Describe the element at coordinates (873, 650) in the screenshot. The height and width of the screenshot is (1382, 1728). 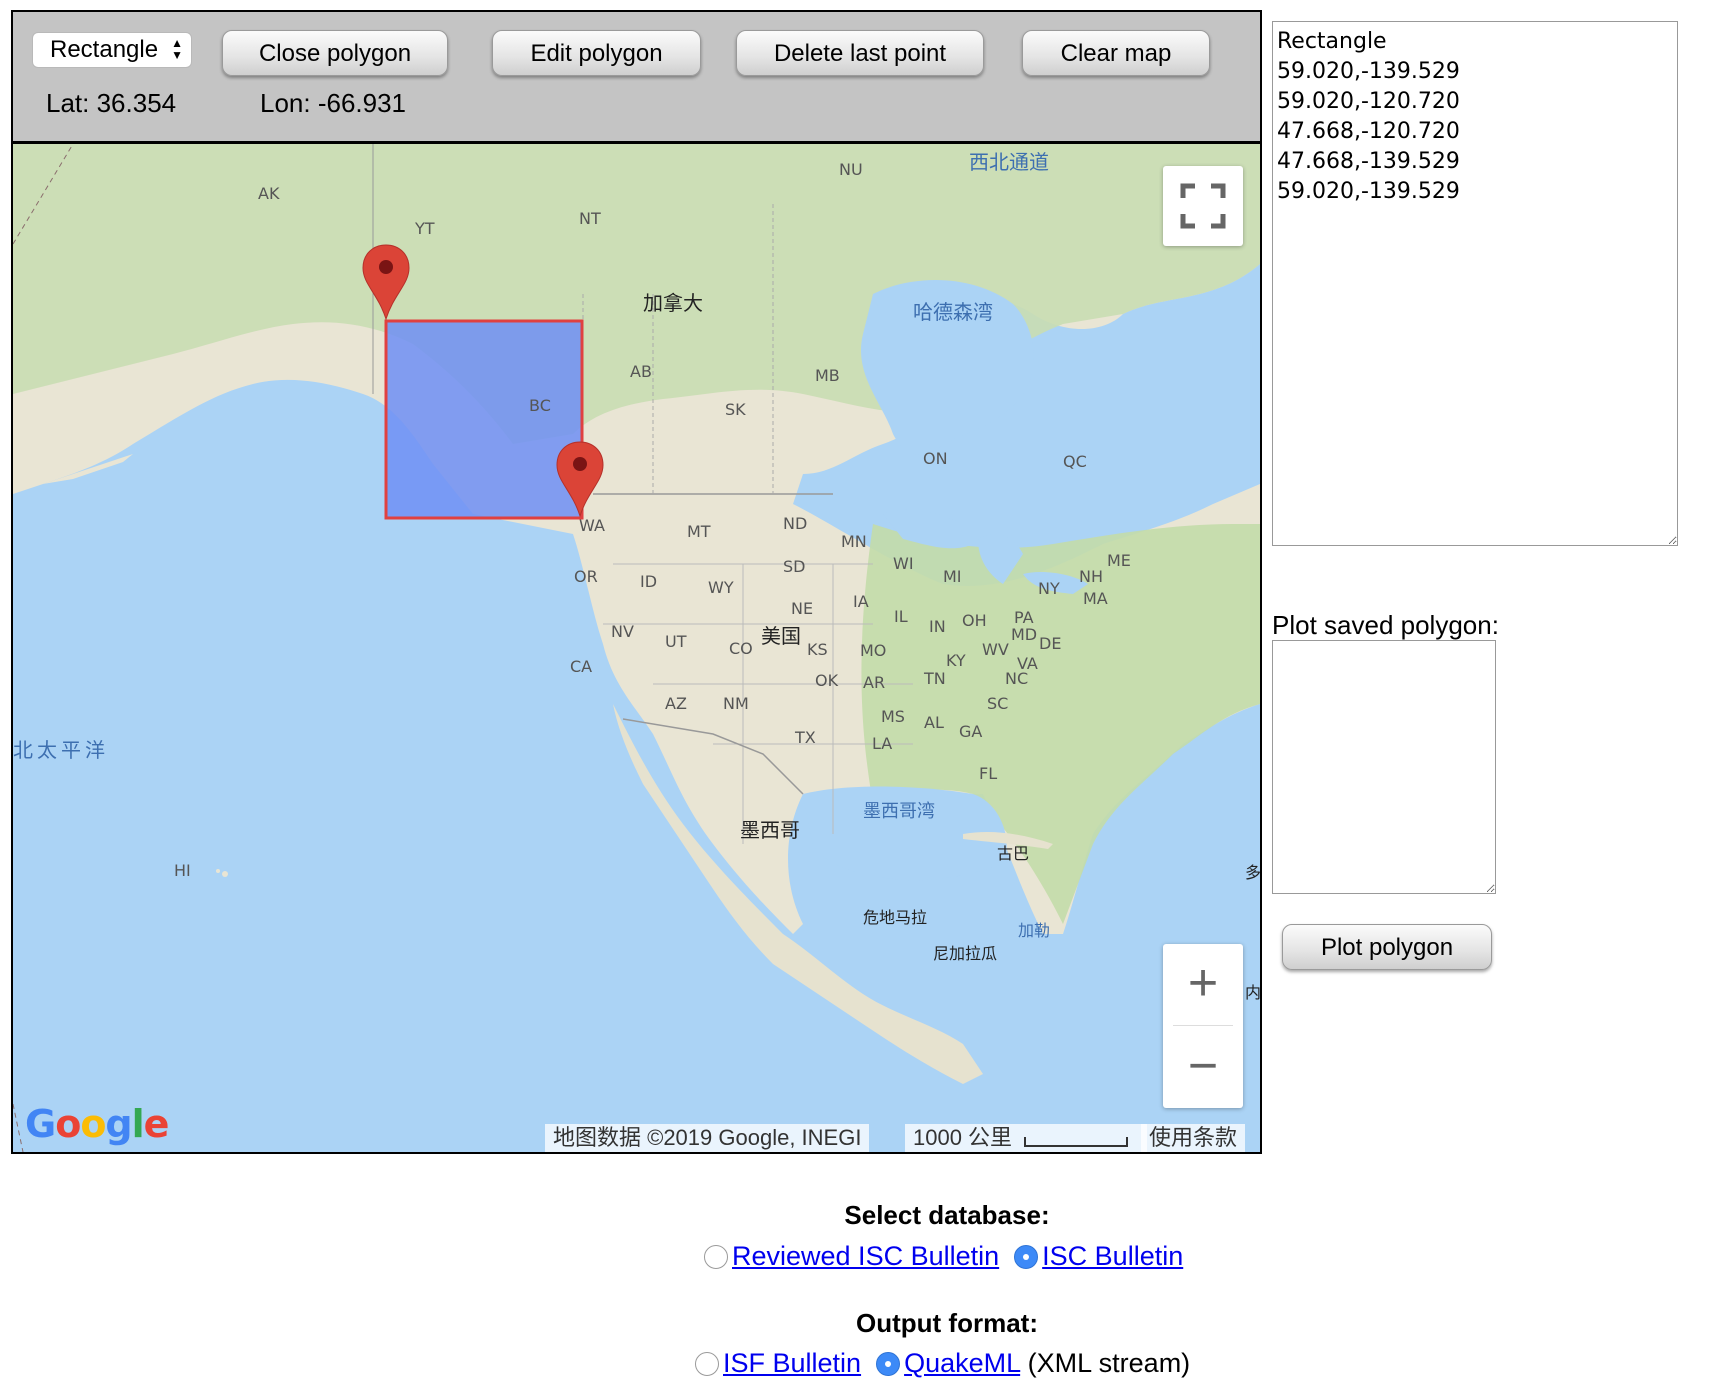
I see `map-label: MO` at that location.